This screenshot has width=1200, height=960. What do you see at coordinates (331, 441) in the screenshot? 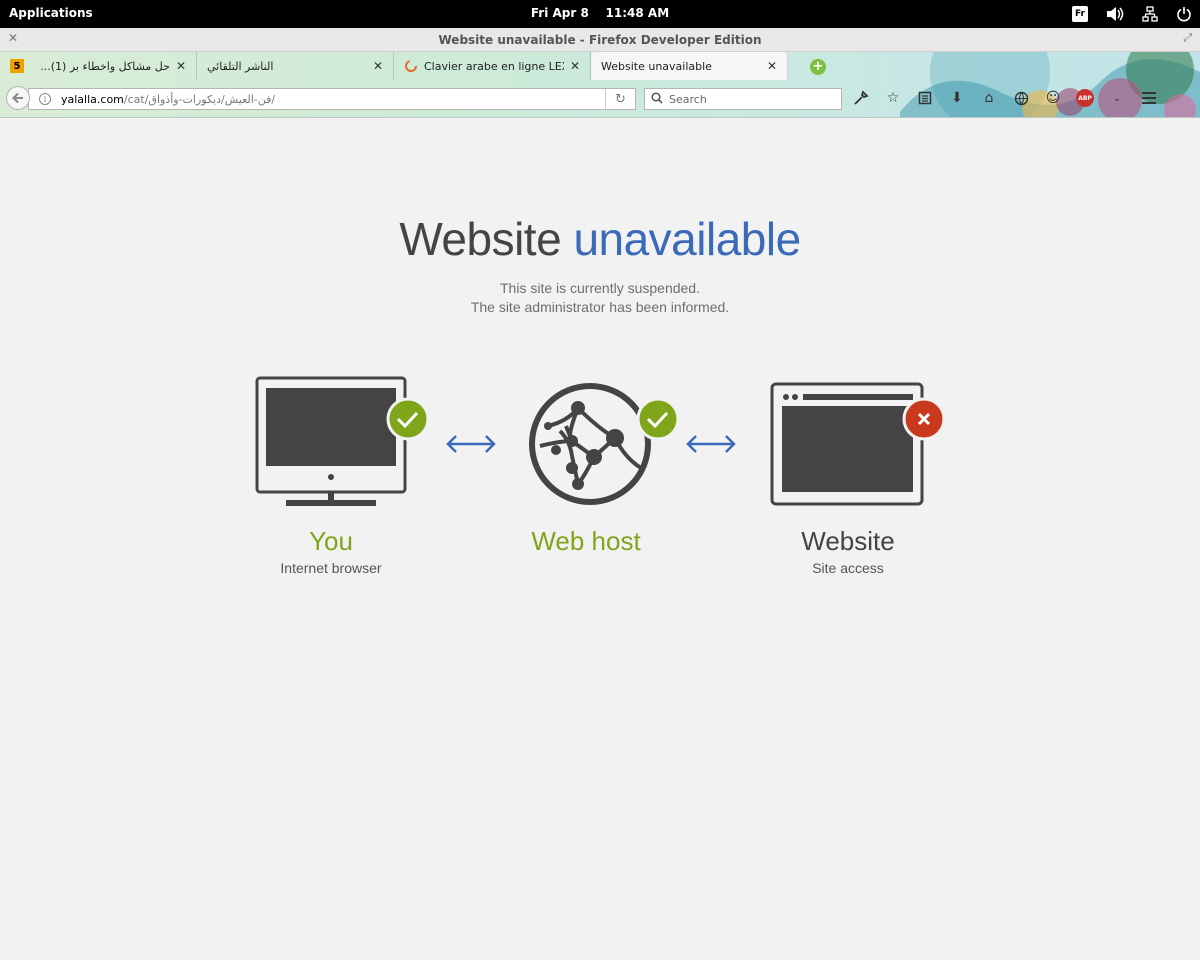
I see `monitor-icon` at bounding box center [331, 441].